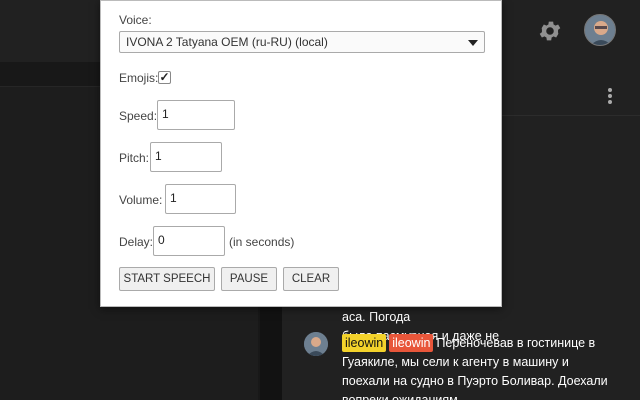  Describe the element at coordinates (167, 279) in the screenshot. I see `start-speech-button: START SPEECH` at that location.